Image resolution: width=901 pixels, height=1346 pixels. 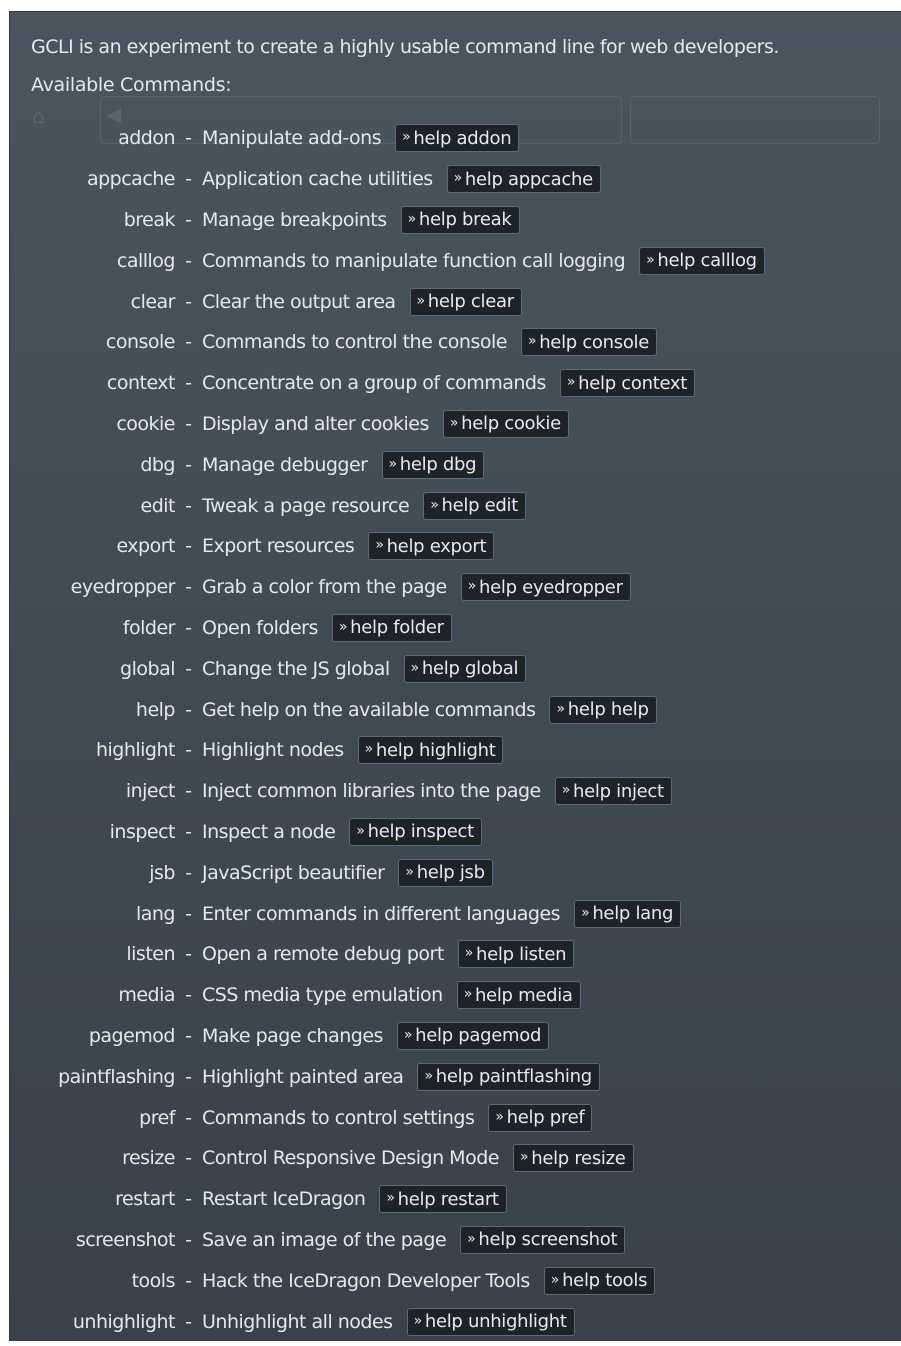 I want to click on help-button-label: help inspect, so click(x=421, y=832).